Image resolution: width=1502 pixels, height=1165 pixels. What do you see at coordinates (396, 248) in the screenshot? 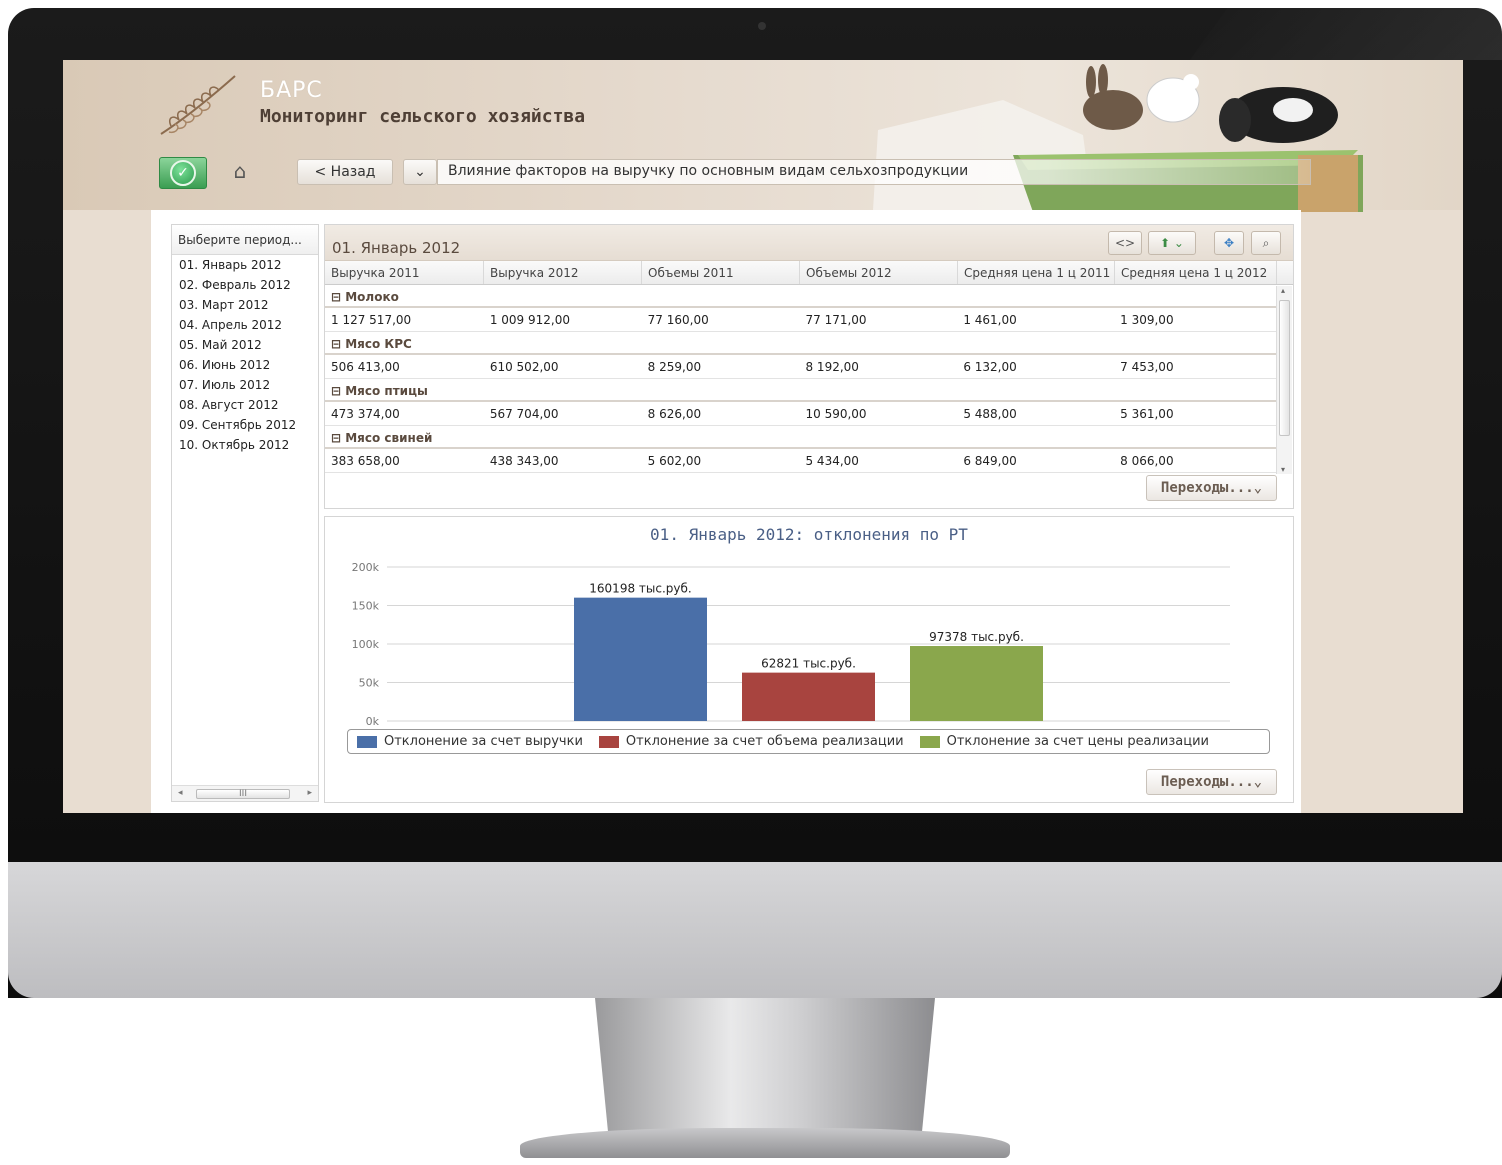
I see `grid-title: 01. Январь 2012` at bounding box center [396, 248].